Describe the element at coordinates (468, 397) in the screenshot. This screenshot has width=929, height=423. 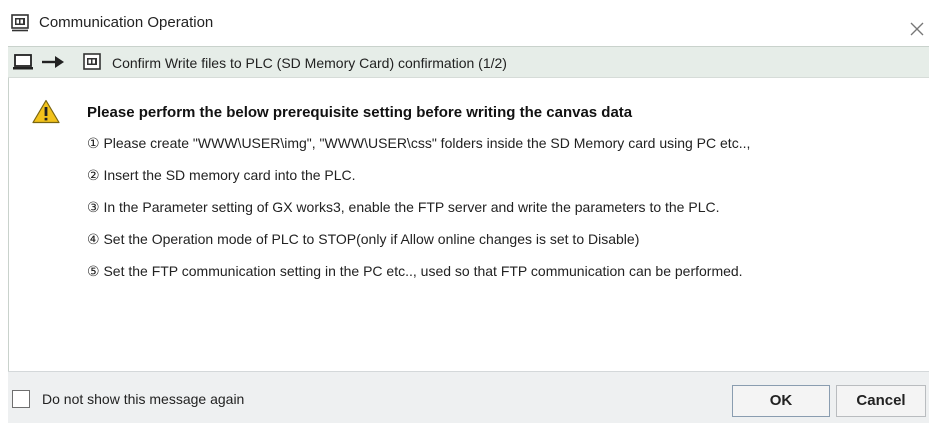
I see `dialog-footer: Do not show this message again OK Cancel` at that location.